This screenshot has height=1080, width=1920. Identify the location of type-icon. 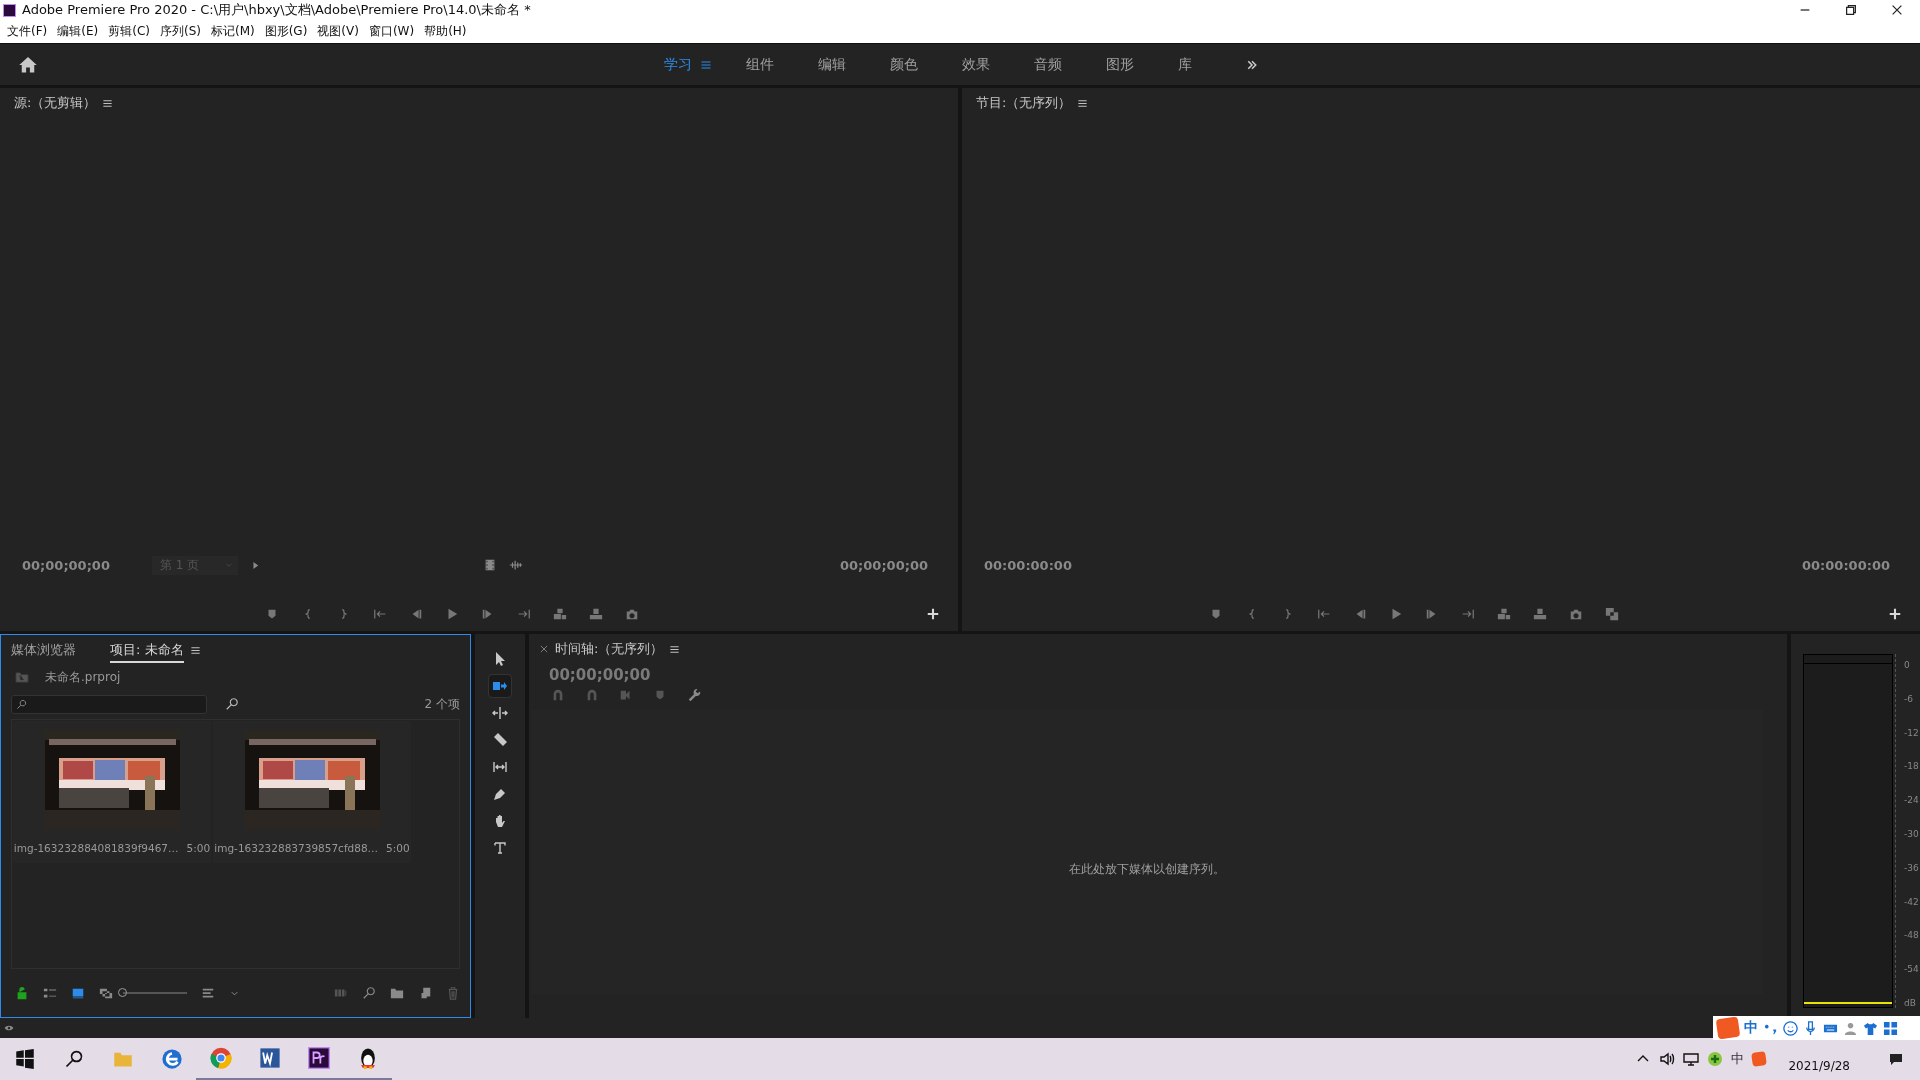
(500, 848).